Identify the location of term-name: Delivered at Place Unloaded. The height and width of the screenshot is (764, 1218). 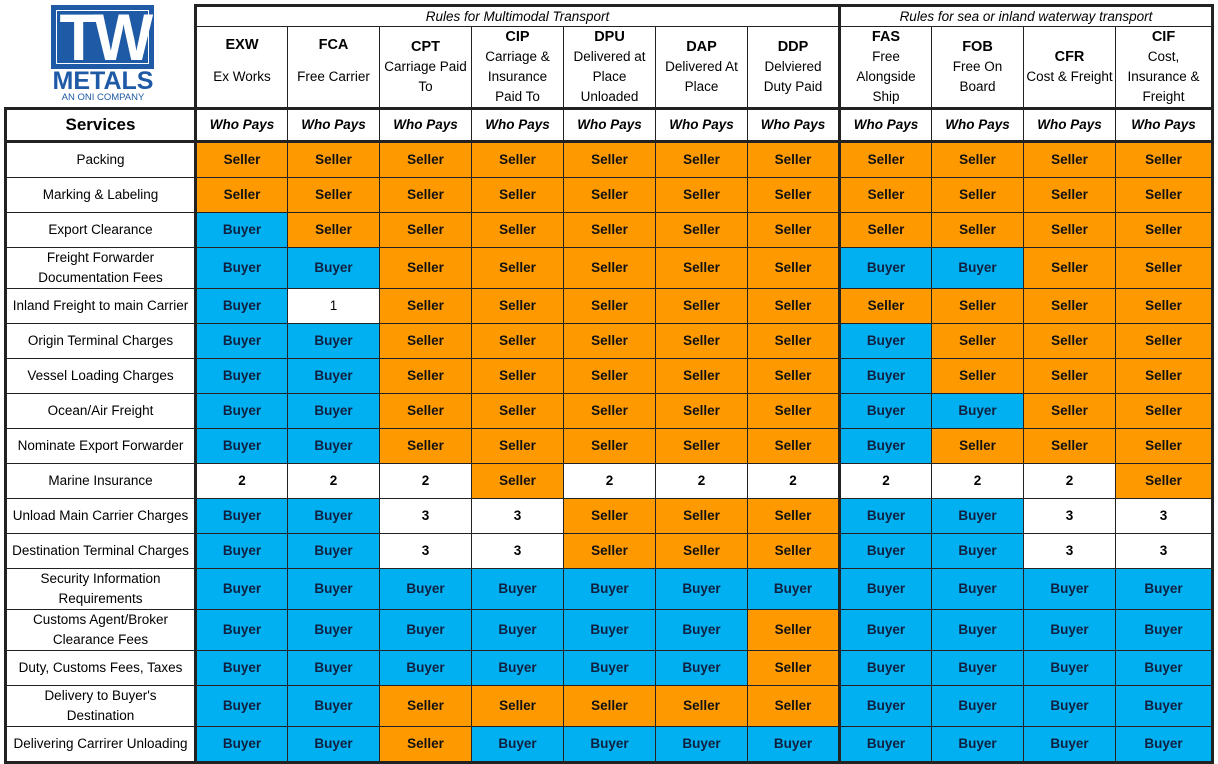
(609, 76).